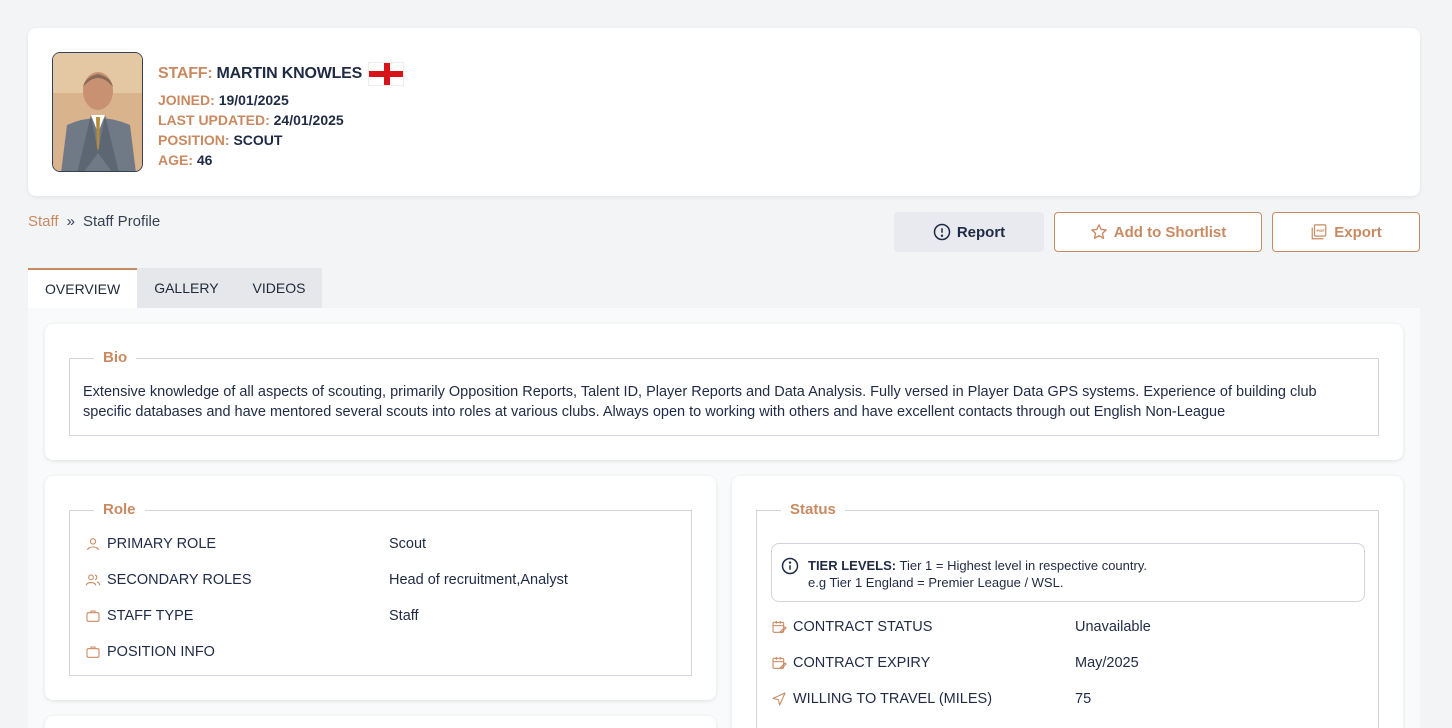 The width and height of the screenshot is (1452, 728). Describe the element at coordinates (43, 221) in the screenshot. I see `breadcrumb-staff-link: Staff` at that location.